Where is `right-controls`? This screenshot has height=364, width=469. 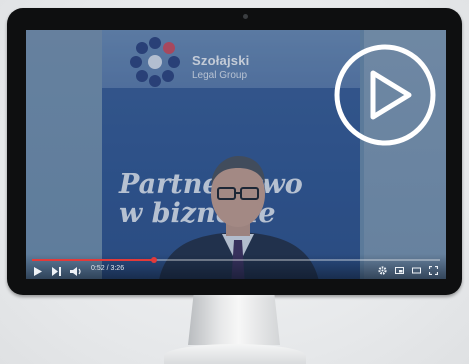
right-controls is located at coordinates (408, 270).